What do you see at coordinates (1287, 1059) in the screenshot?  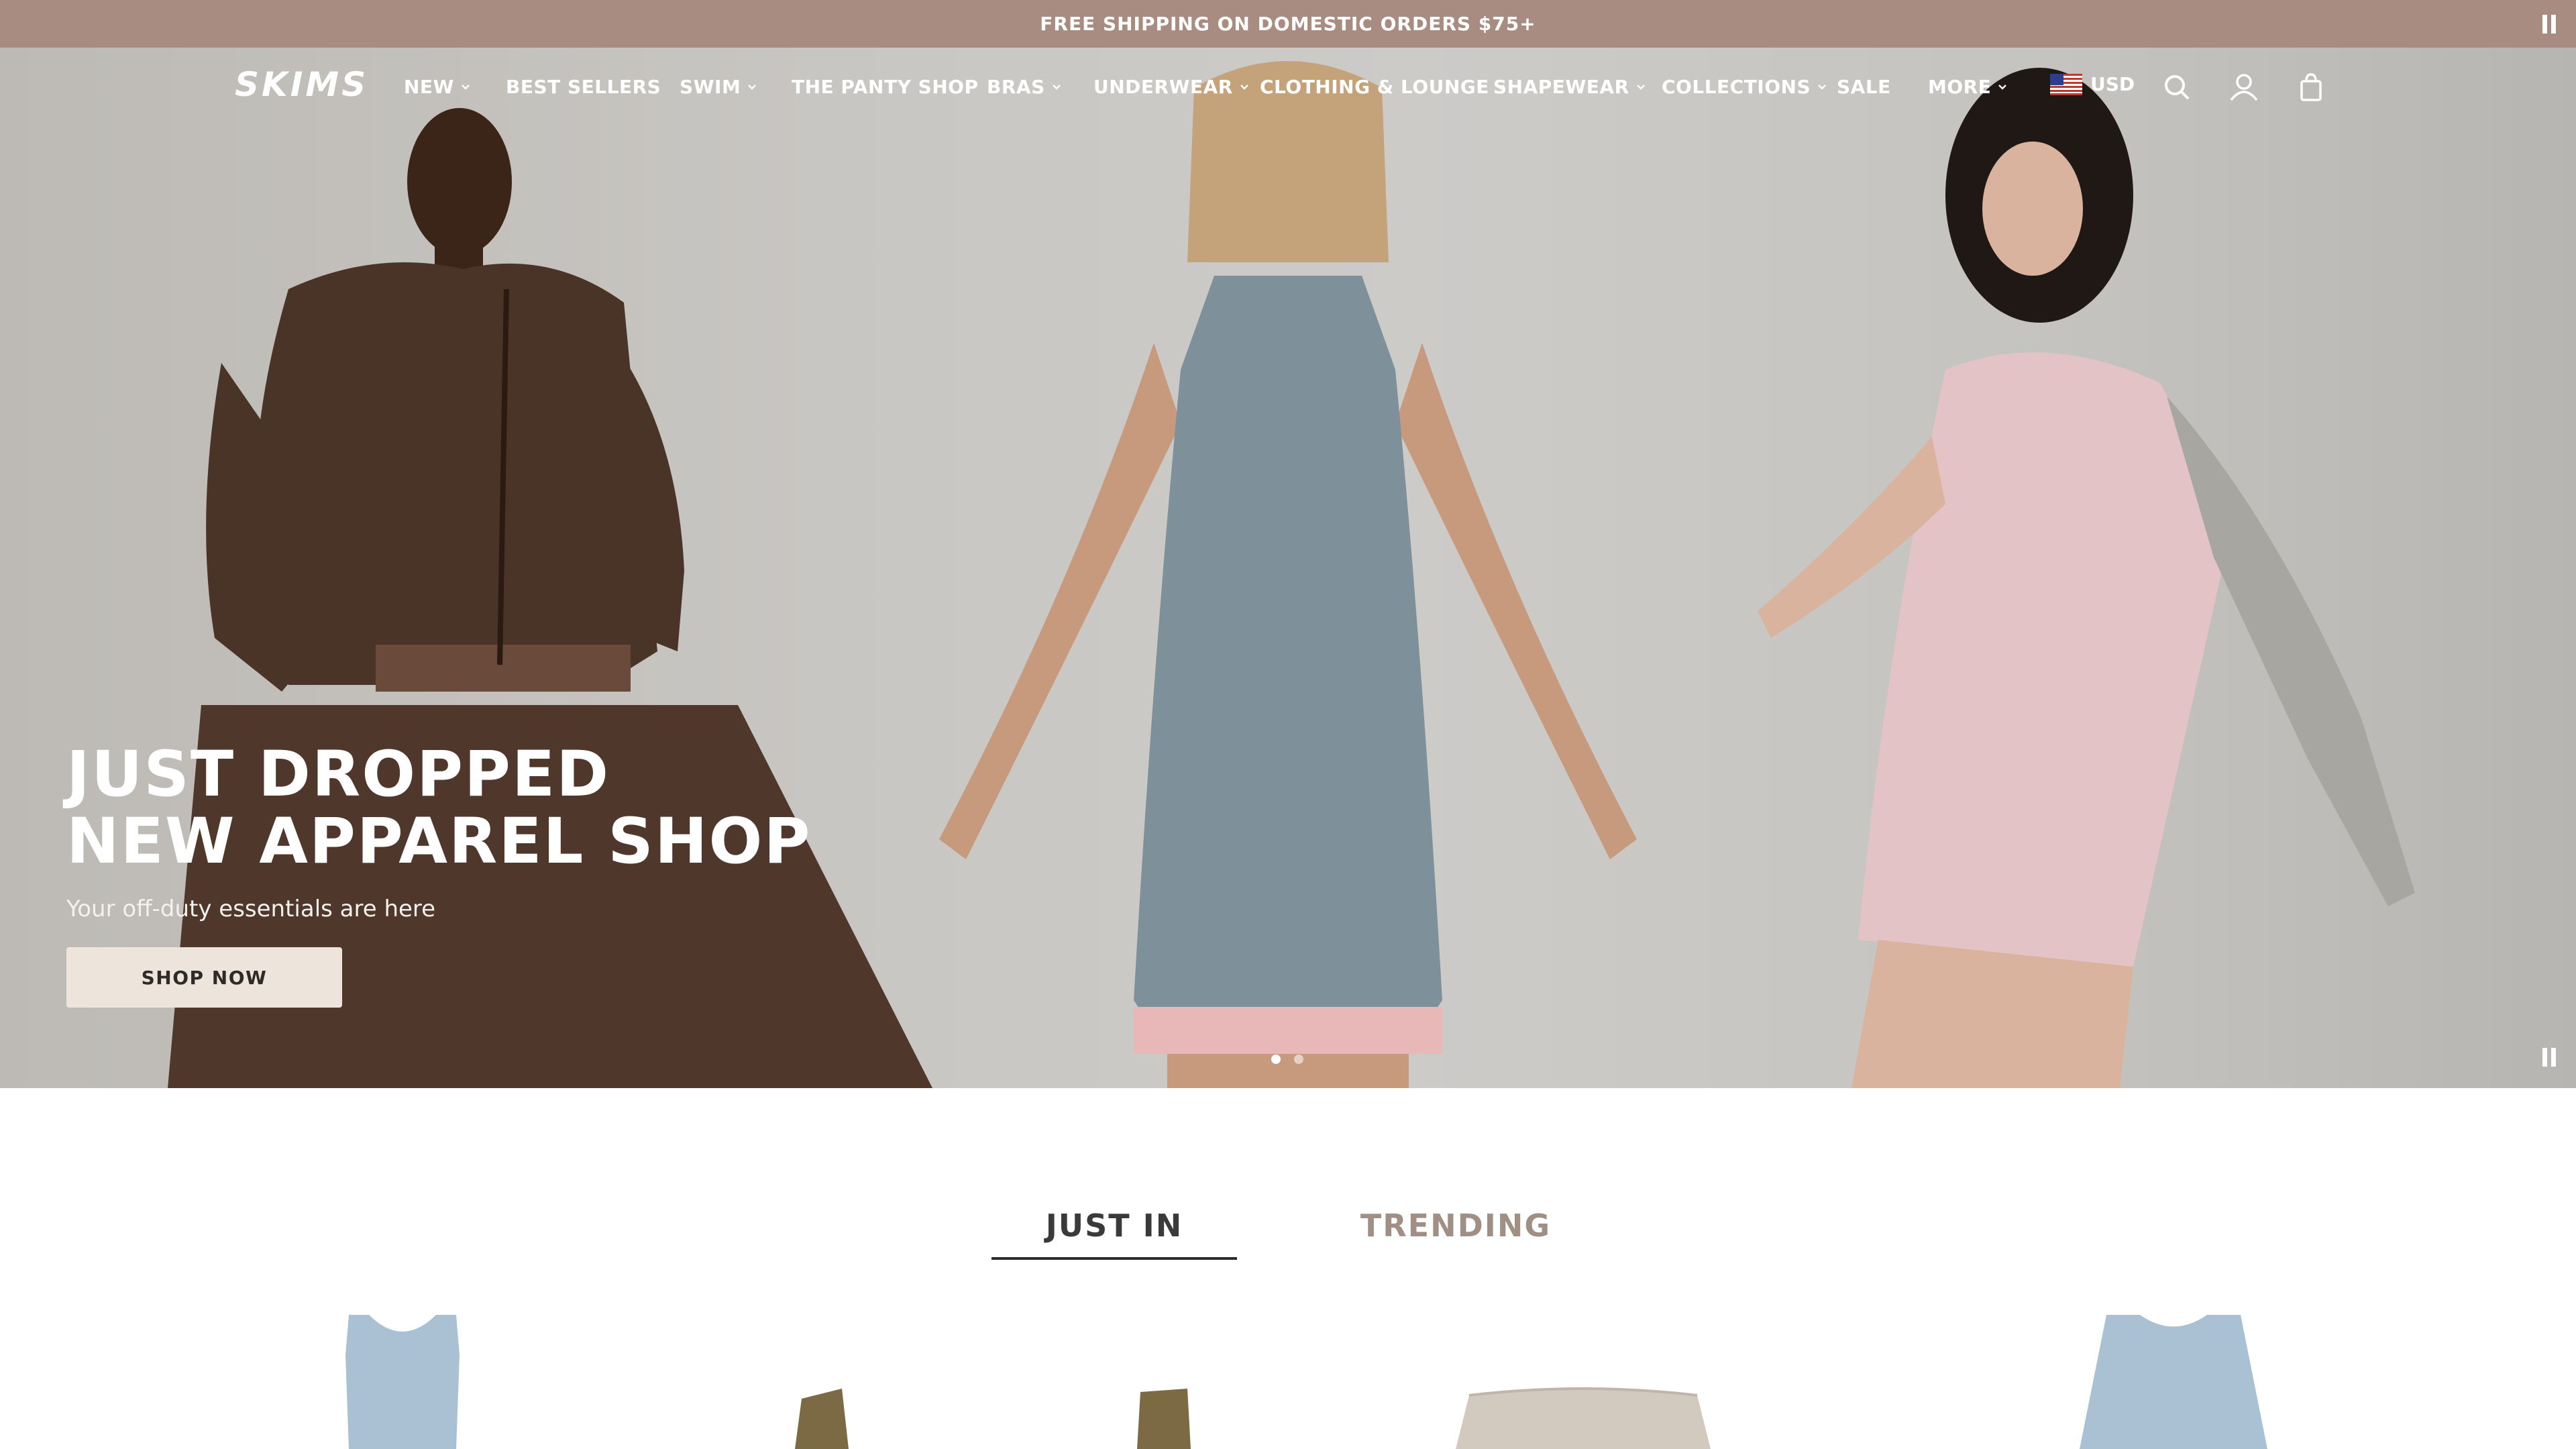 I see `carousel-dots` at bounding box center [1287, 1059].